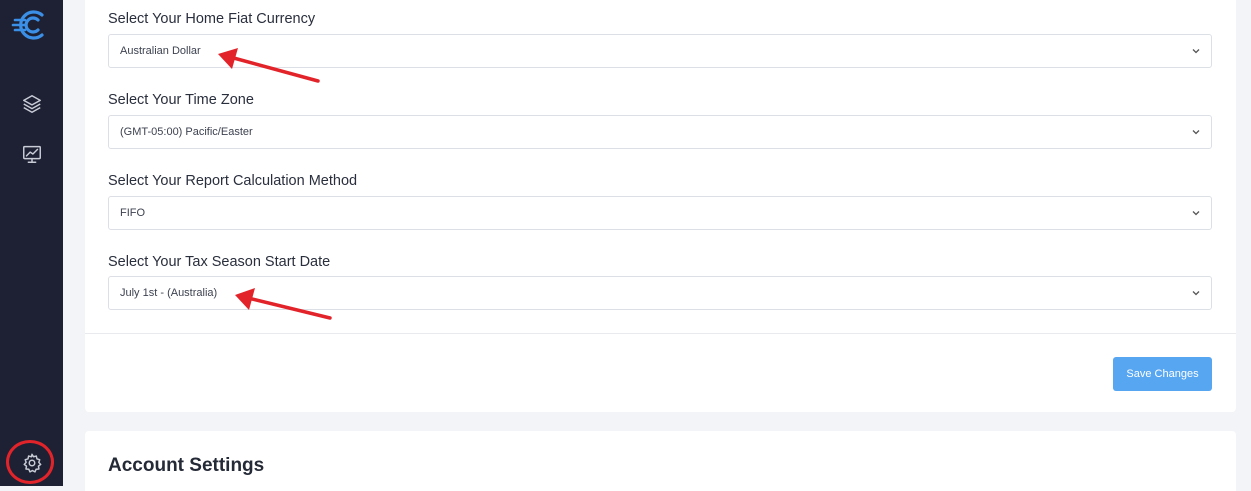 The width and height of the screenshot is (1251, 491). What do you see at coordinates (31, 104) in the screenshot?
I see `layers-icon` at bounding box center [31, 104].